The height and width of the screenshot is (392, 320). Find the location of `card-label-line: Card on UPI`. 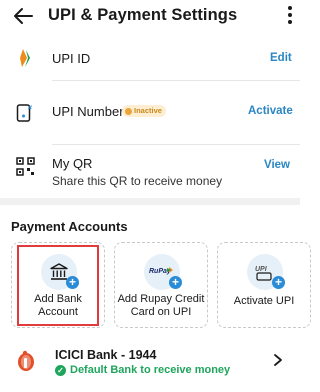

card-label-line: Card on UPI is located at coordinates (161, 312).